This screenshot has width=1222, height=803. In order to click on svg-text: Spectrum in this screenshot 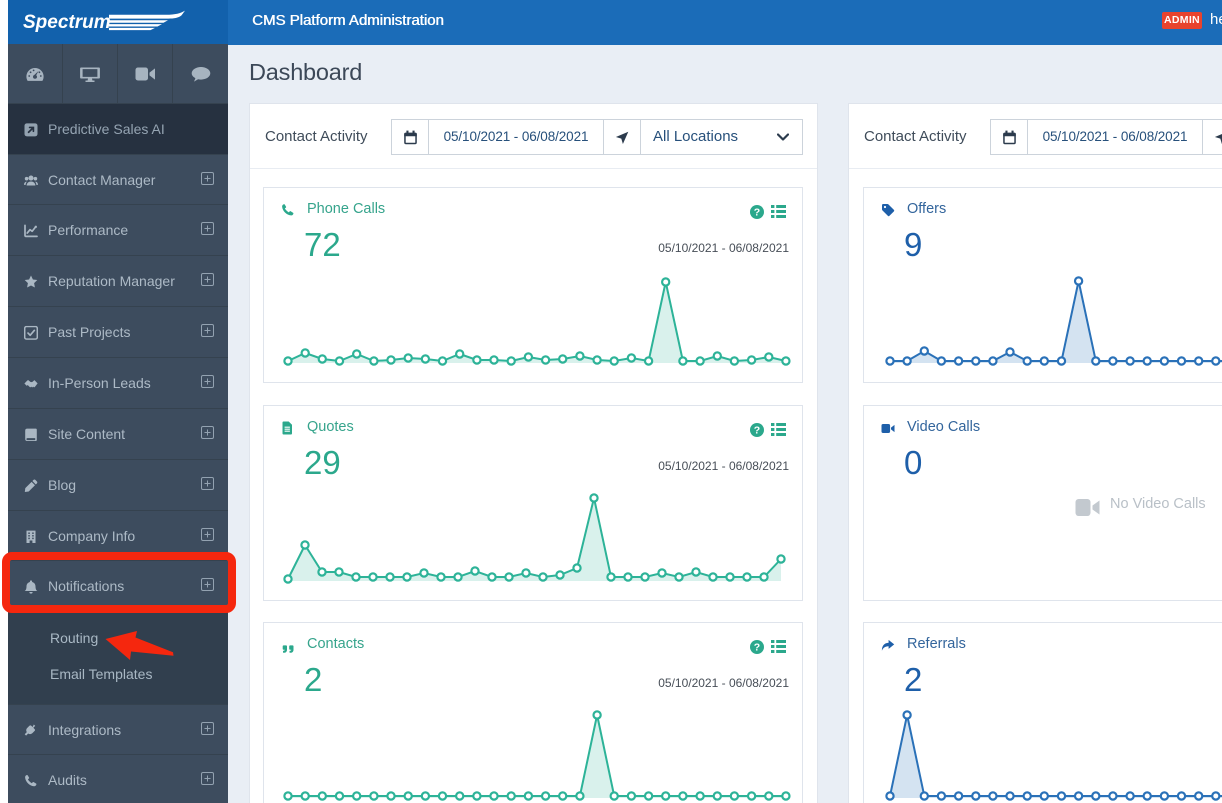, I will do `click(67, 22)`.